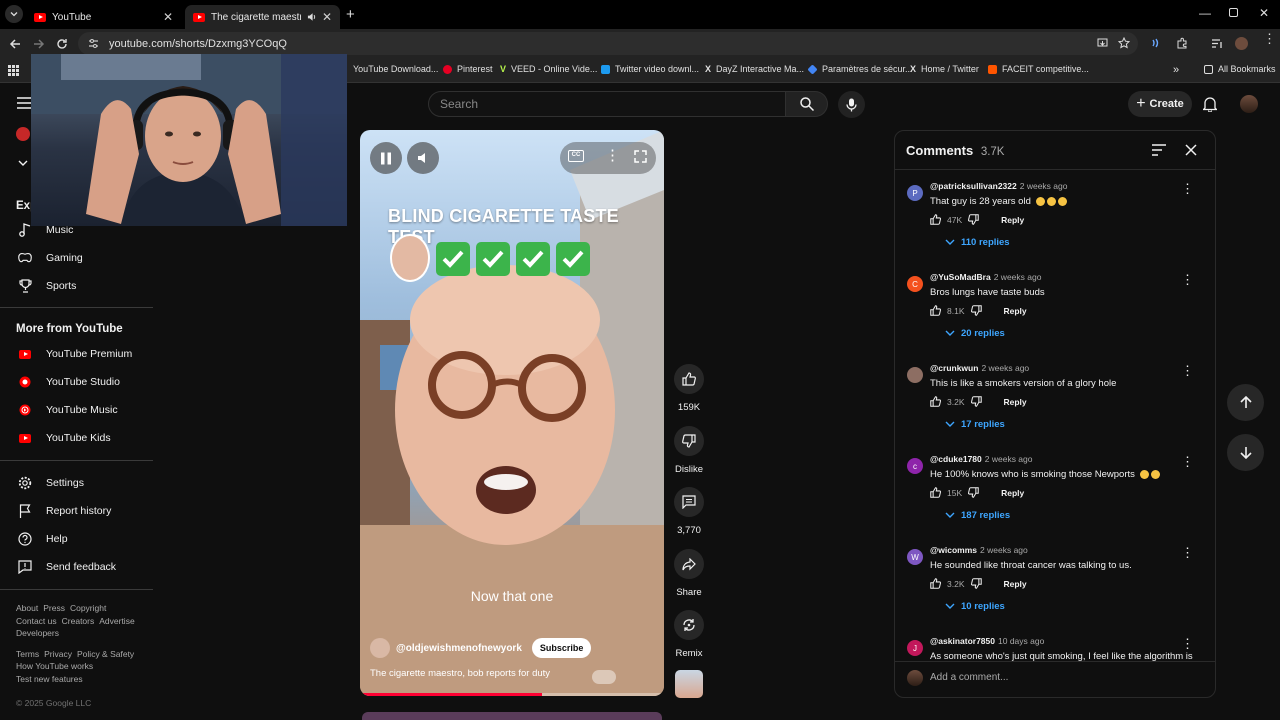  What do you see at coordinates (15, 44) in the screenshot?
I see `back-arrow-icon` at bounding box center [15, 44].